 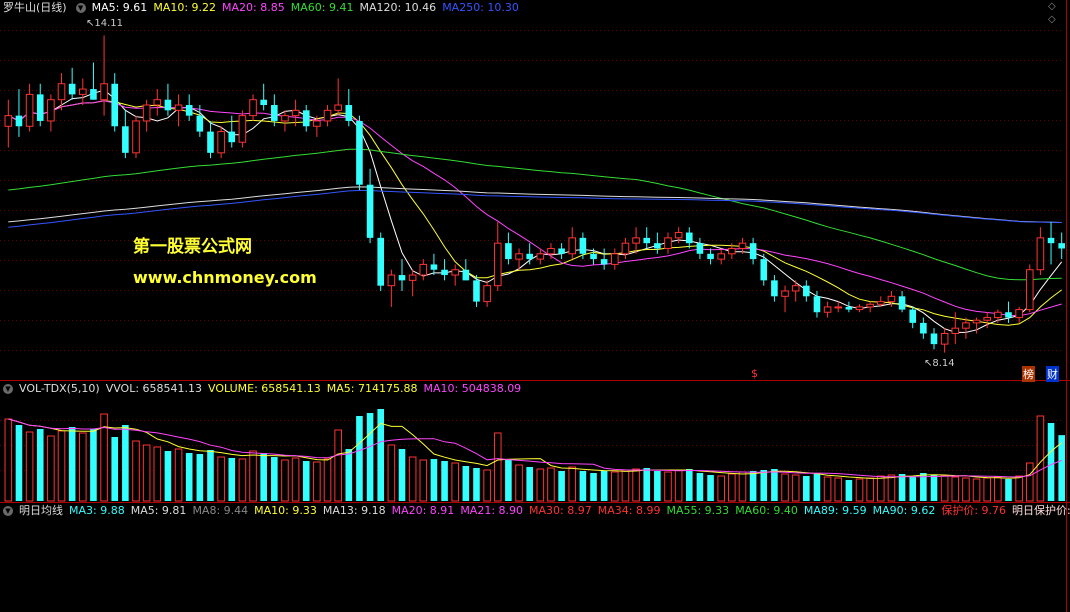 I want to click on stock-name: 罗牛山(日线), so click(x=35, y=7).